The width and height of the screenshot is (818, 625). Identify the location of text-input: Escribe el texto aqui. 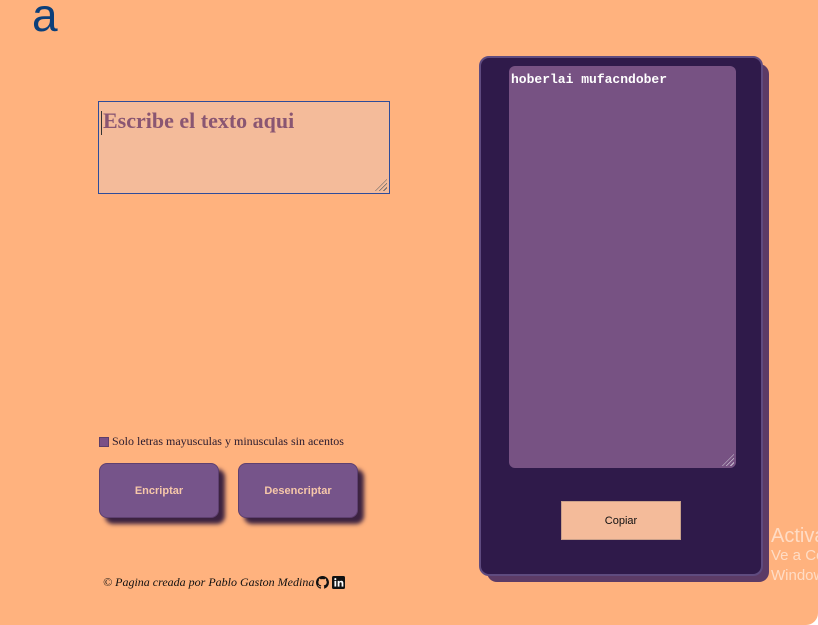
(244, 147).